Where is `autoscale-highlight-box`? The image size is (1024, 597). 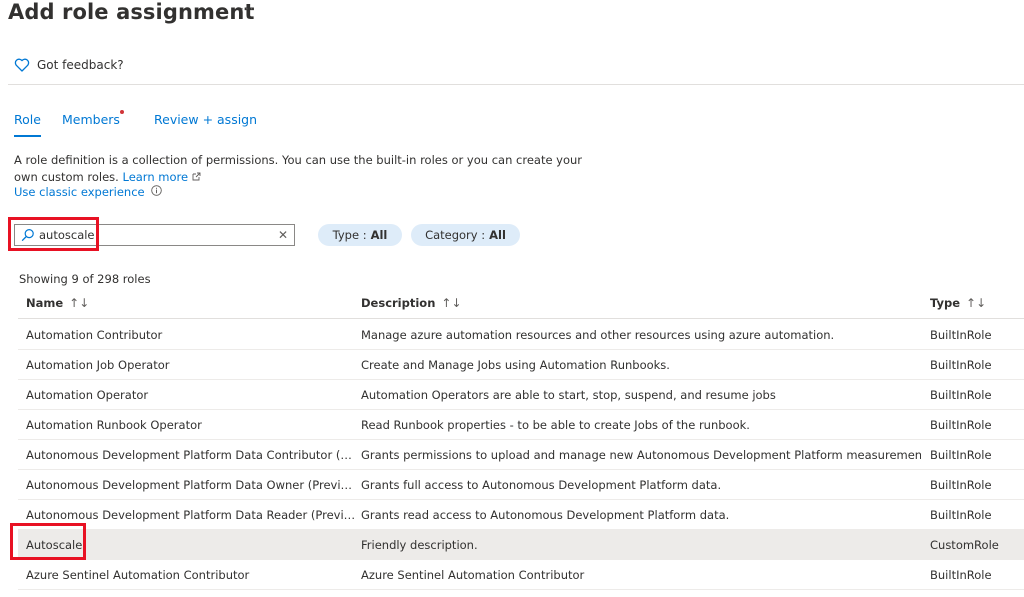
autoscale-highlight-box is located at coordinates (48, 541).